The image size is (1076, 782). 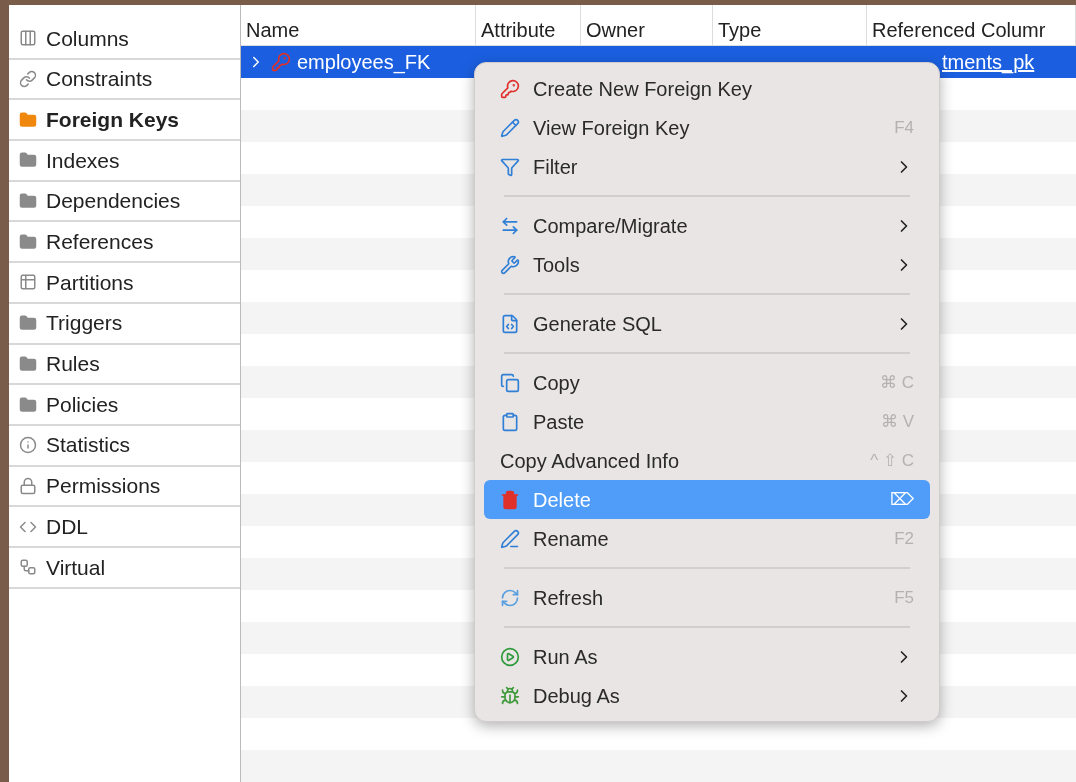 What do you see at coordinates (124, 161) in the screenshot?
I see `sidebar-item: Indexes` at bounding box center [124, 161].